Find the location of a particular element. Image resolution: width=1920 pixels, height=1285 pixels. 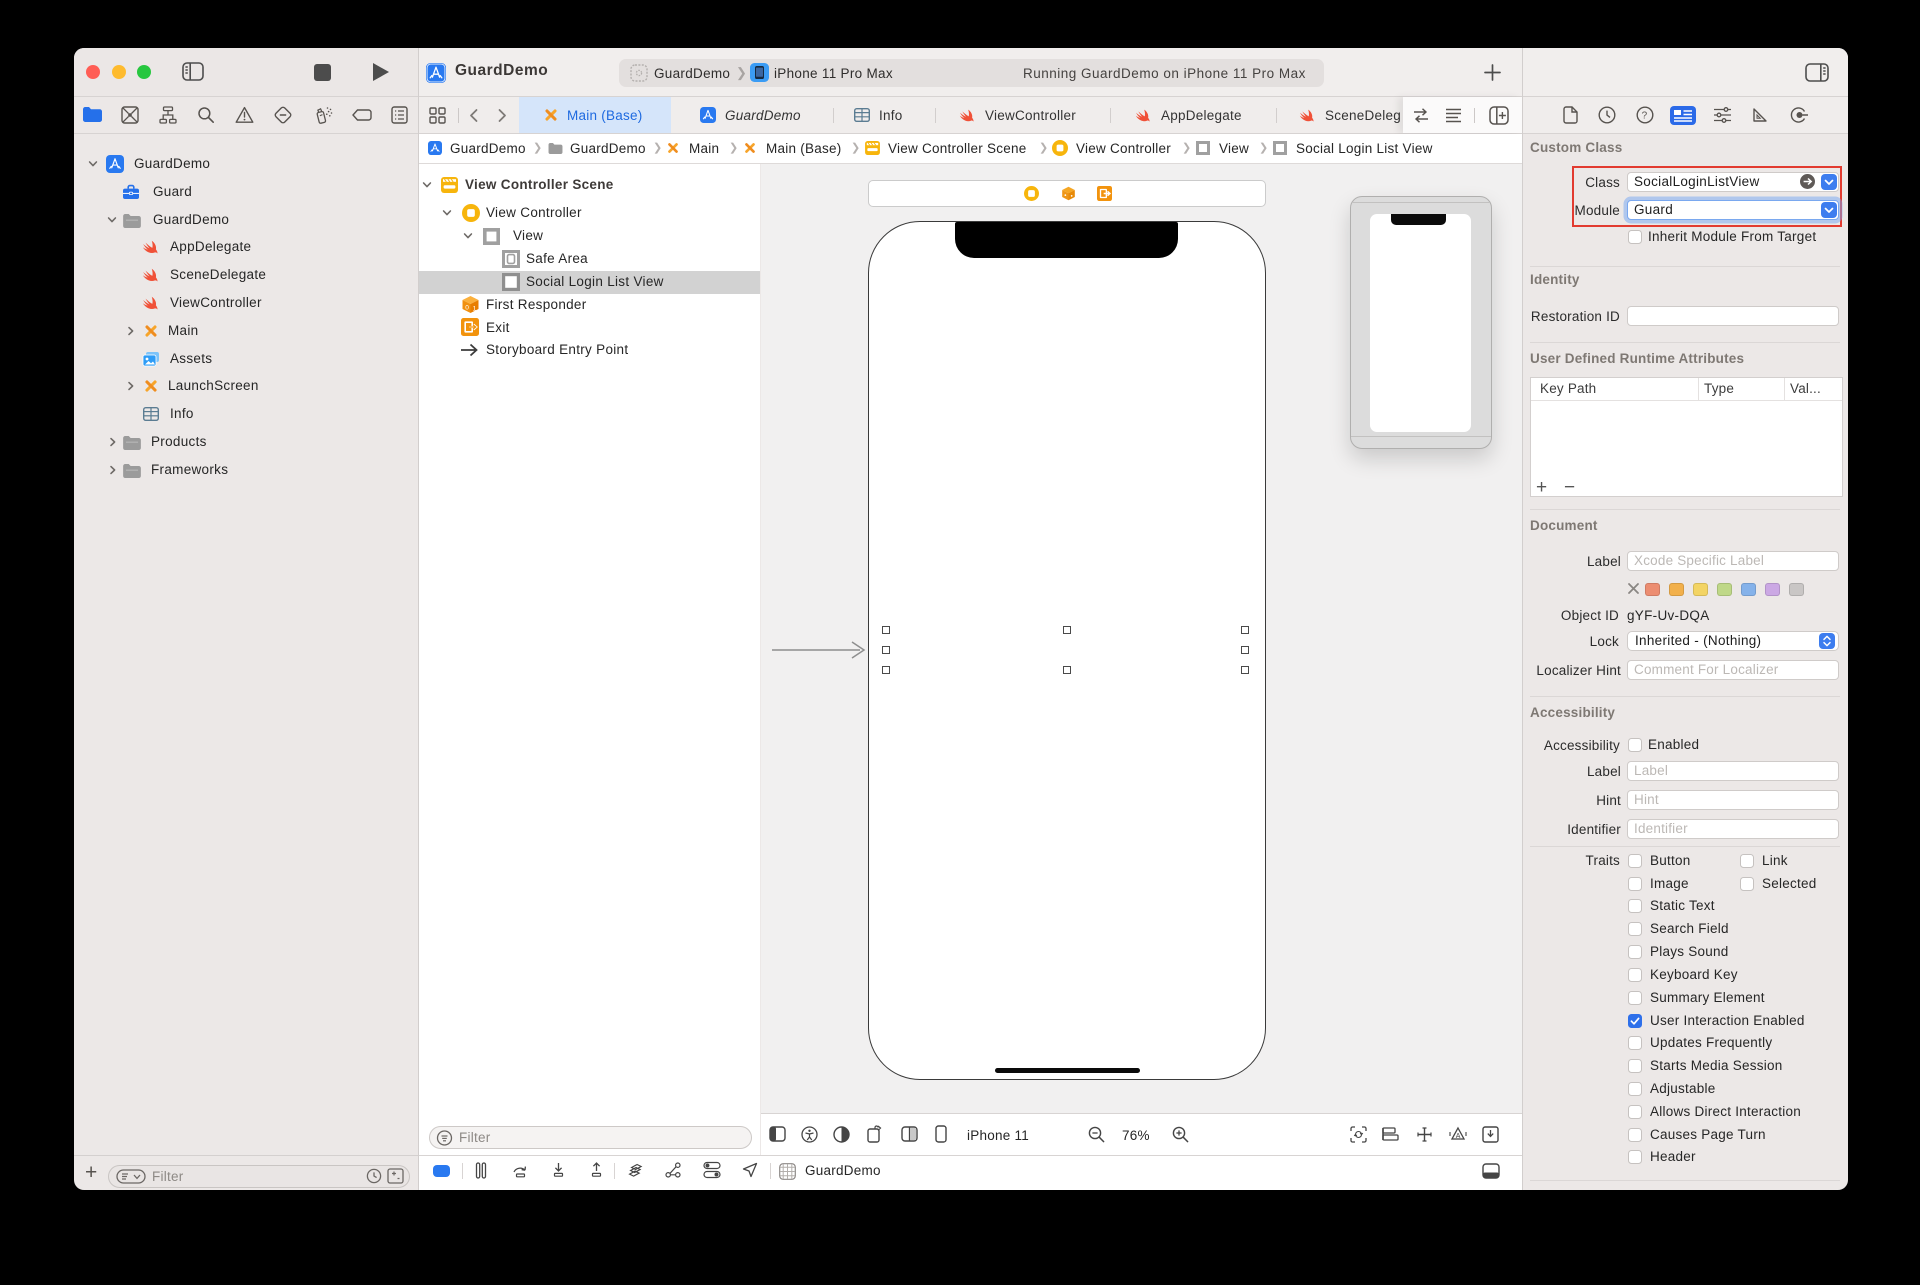

svg-text: 0 is located at coordinates (467, 308).